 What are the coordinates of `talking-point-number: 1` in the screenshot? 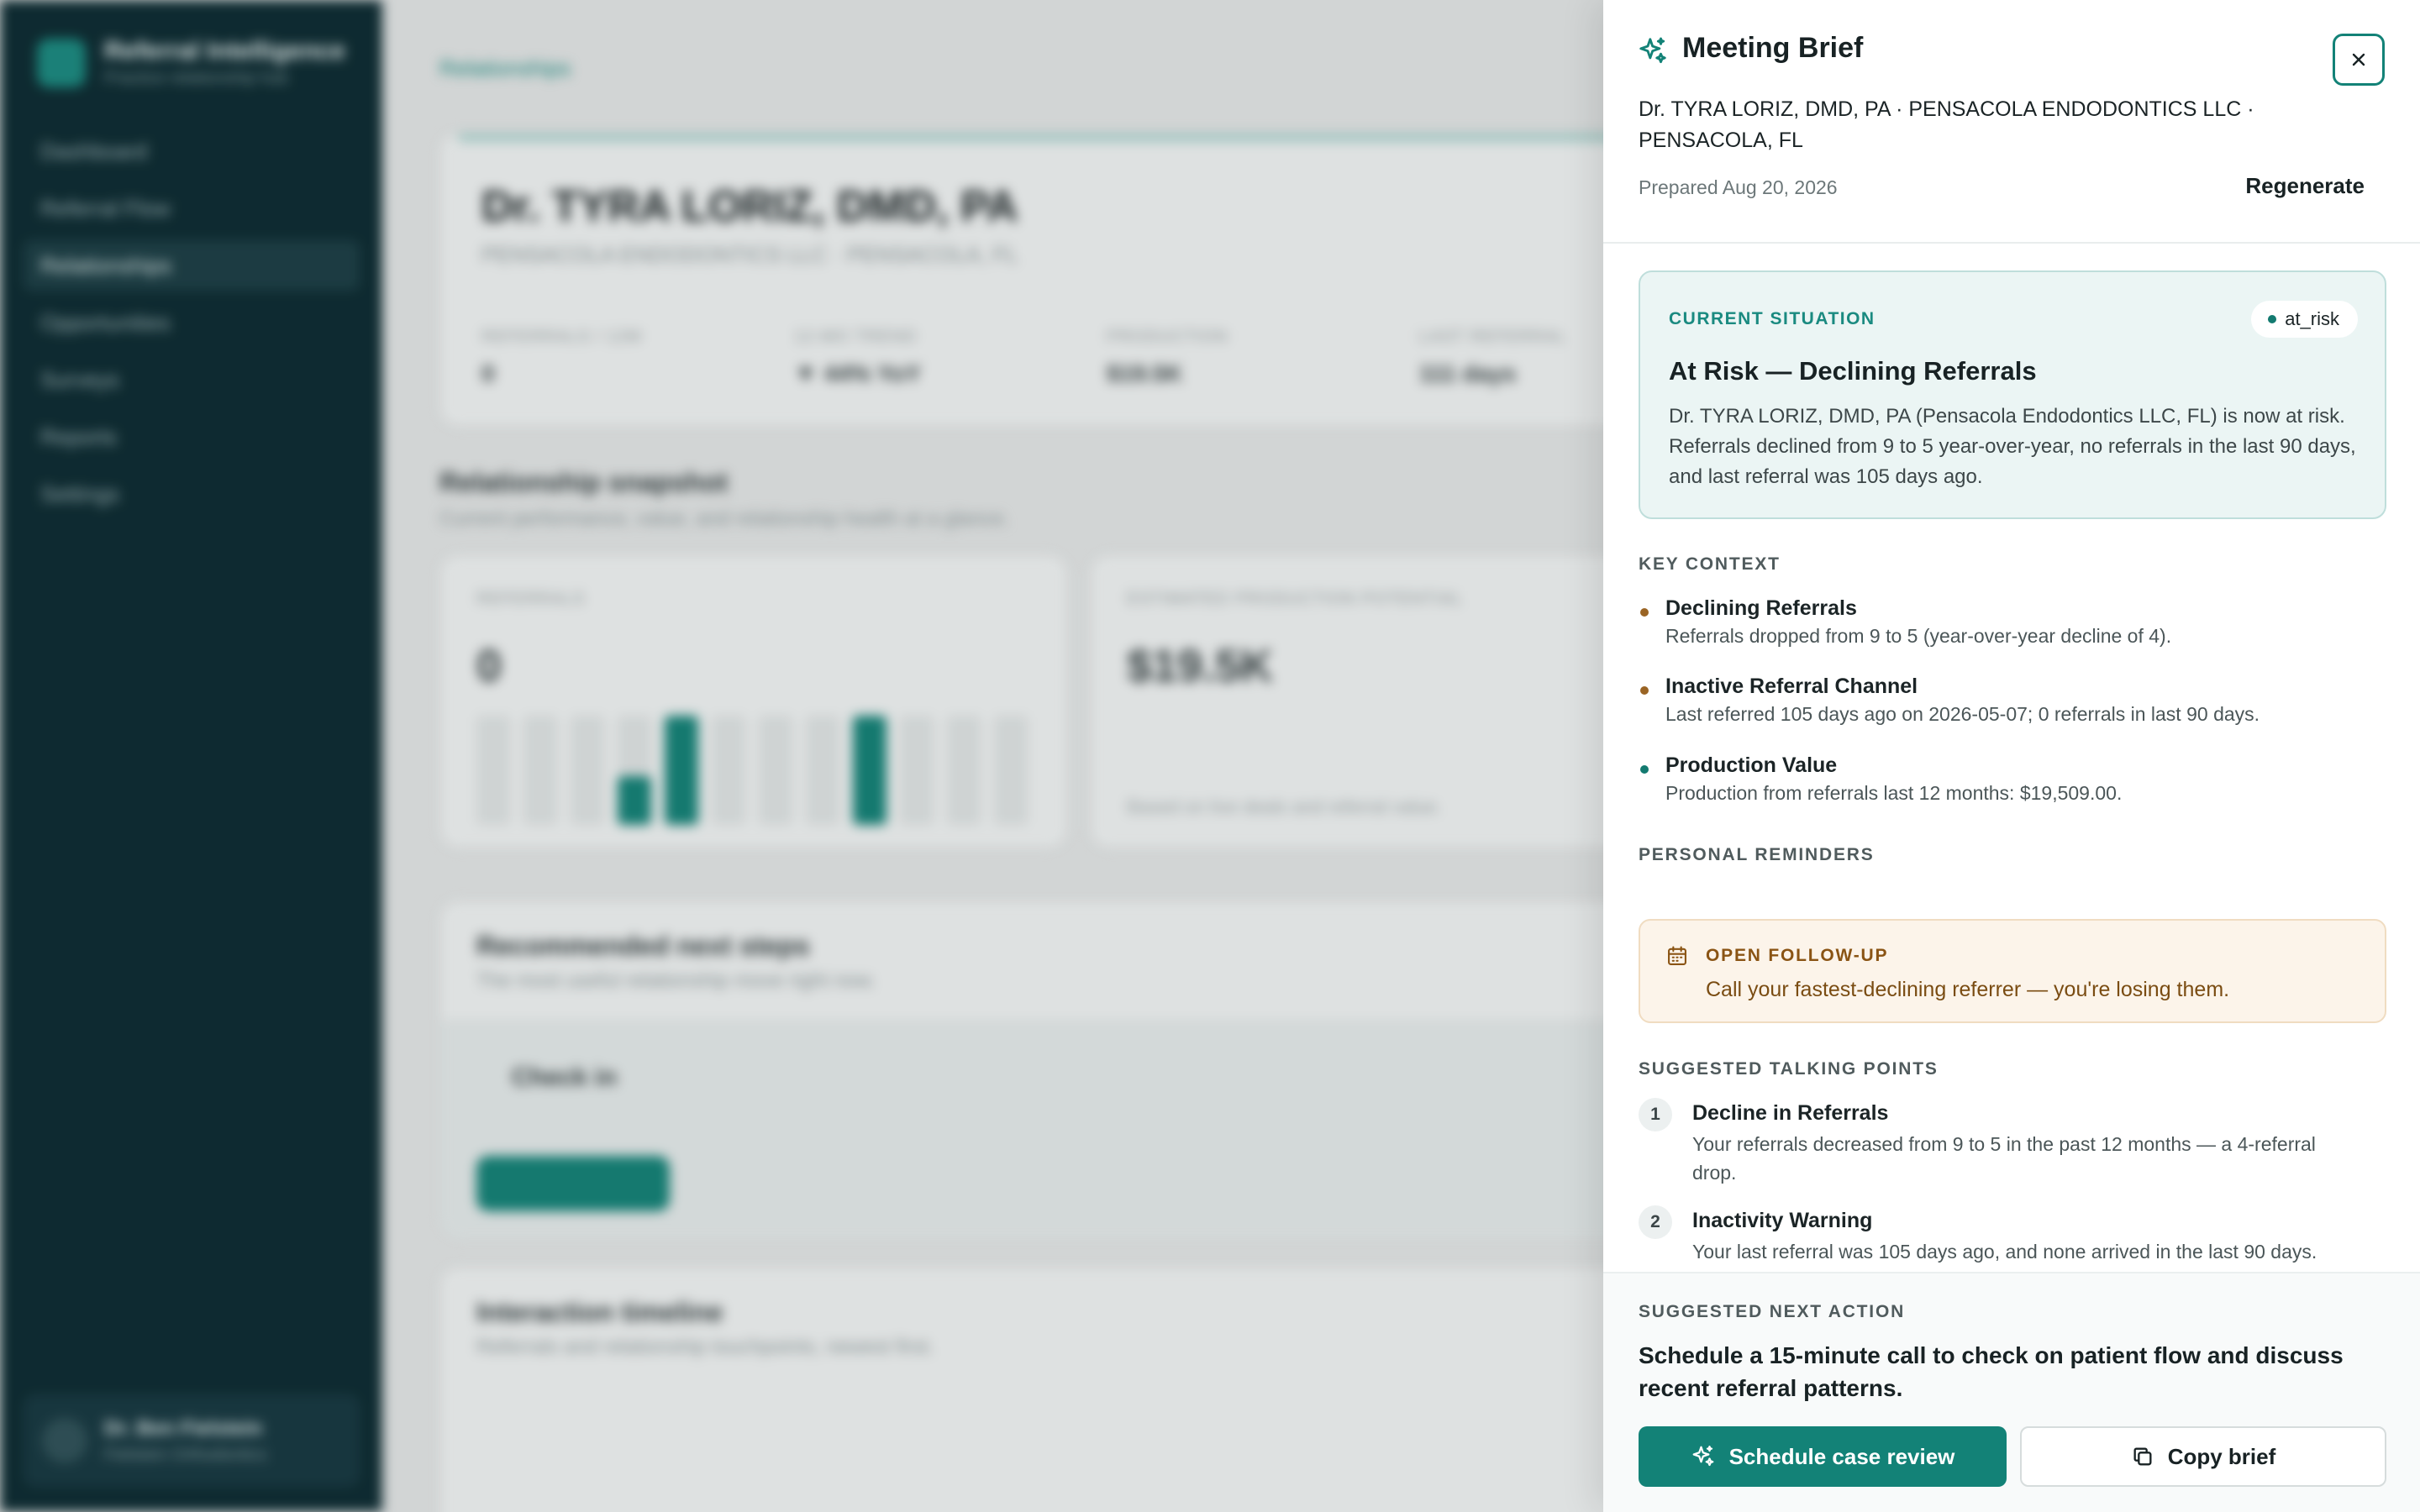 It's located at (1655, 1114).